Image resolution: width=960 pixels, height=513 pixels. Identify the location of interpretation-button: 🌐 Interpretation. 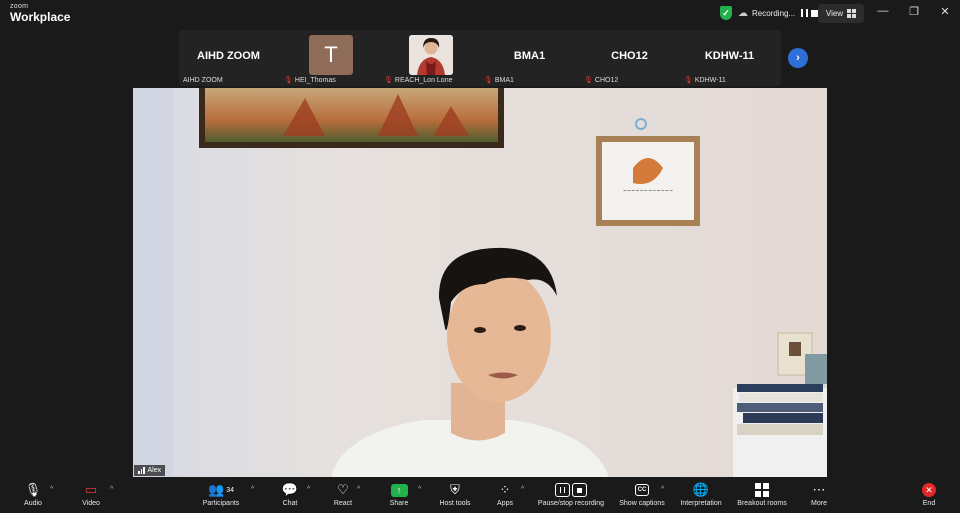
(701, 494).